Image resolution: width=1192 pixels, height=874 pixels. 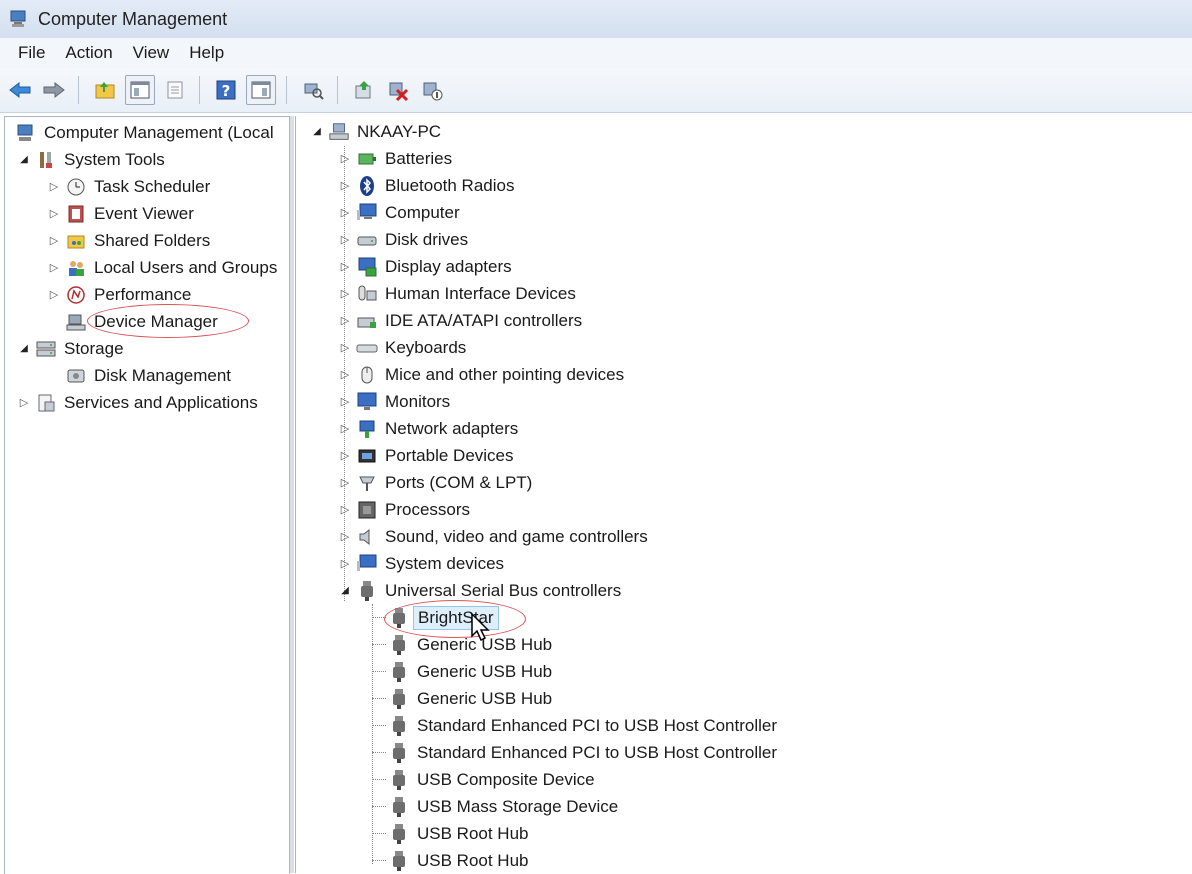 What do you see at coordinates (292, 494) in the screenshot?
I see `pane-splitter` at bounding box center [292, 494].